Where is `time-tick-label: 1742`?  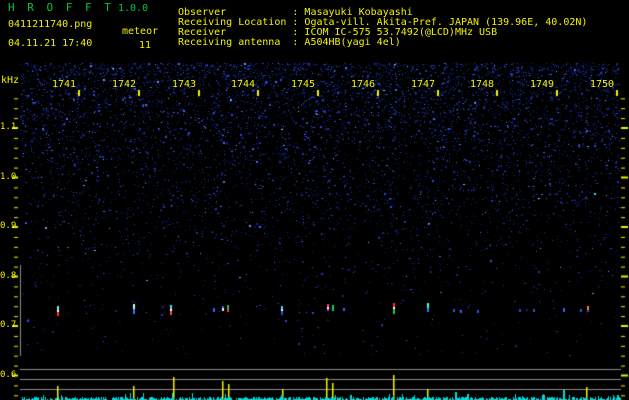 time-tick-label: 1742 is located at coordinates (124, 84).